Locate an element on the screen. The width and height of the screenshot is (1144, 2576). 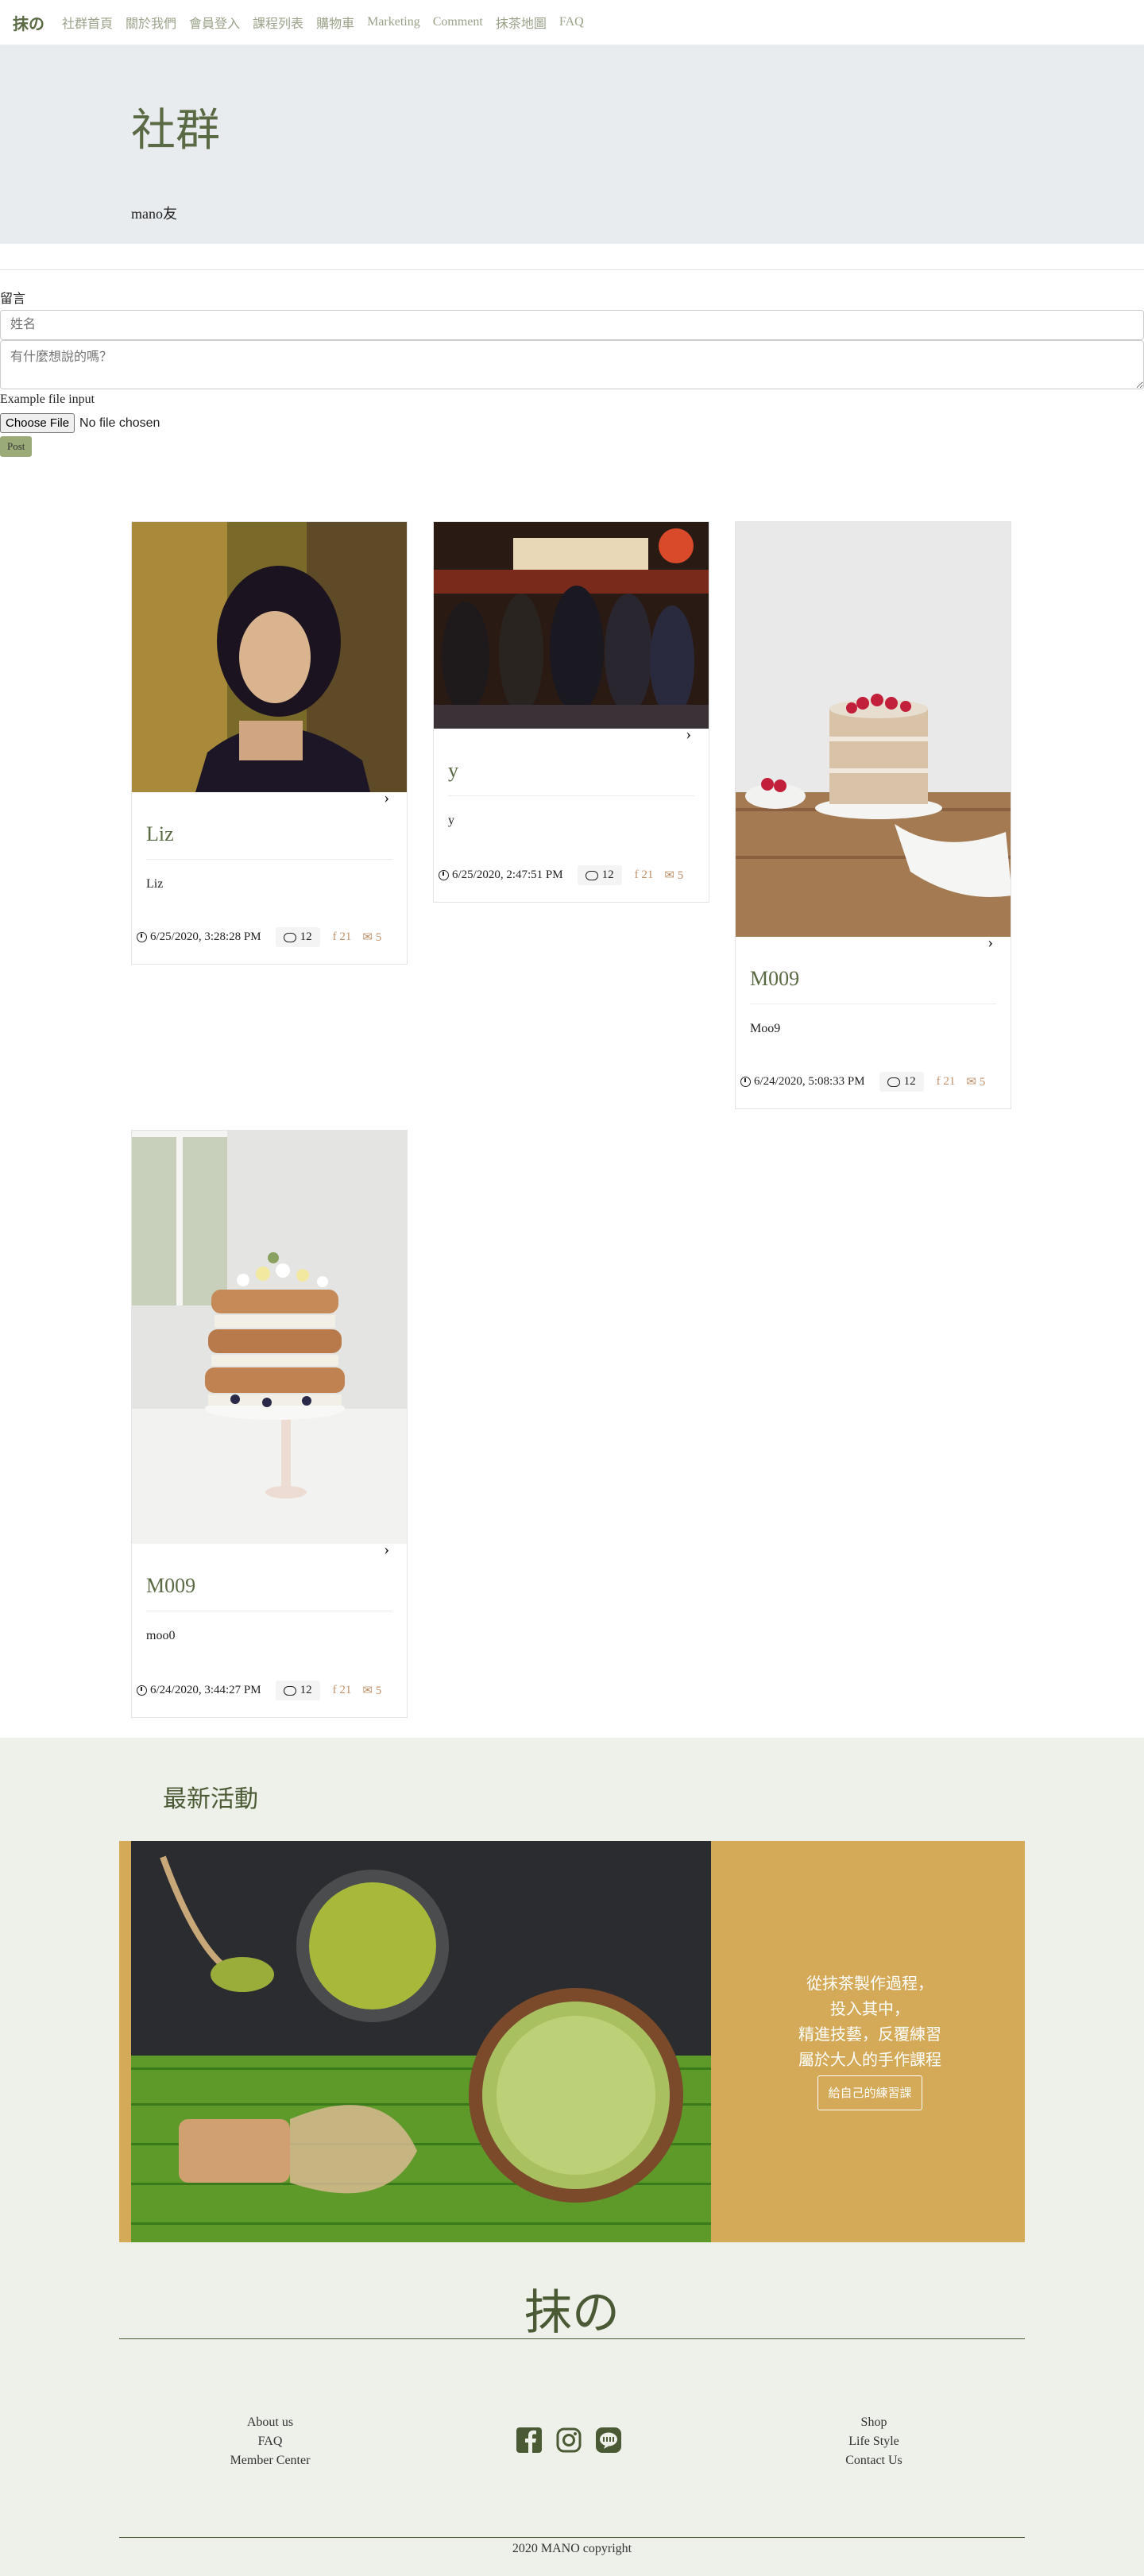
nav-link-faq: FAQ is located at coordinates (571, 22).